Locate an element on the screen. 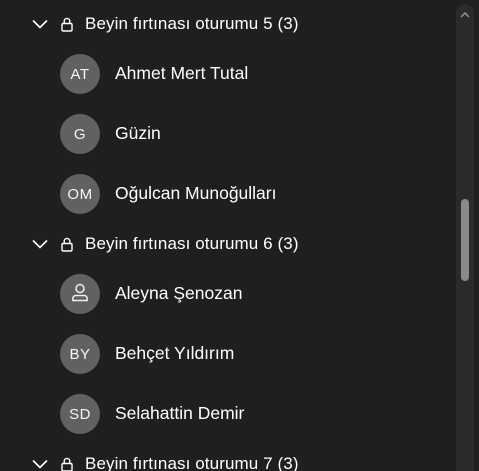 This screenshot has height=471, width=479. room-group-header: Beyin fırtınası oturumu 6 (3) is located at coordinates (220, 244).